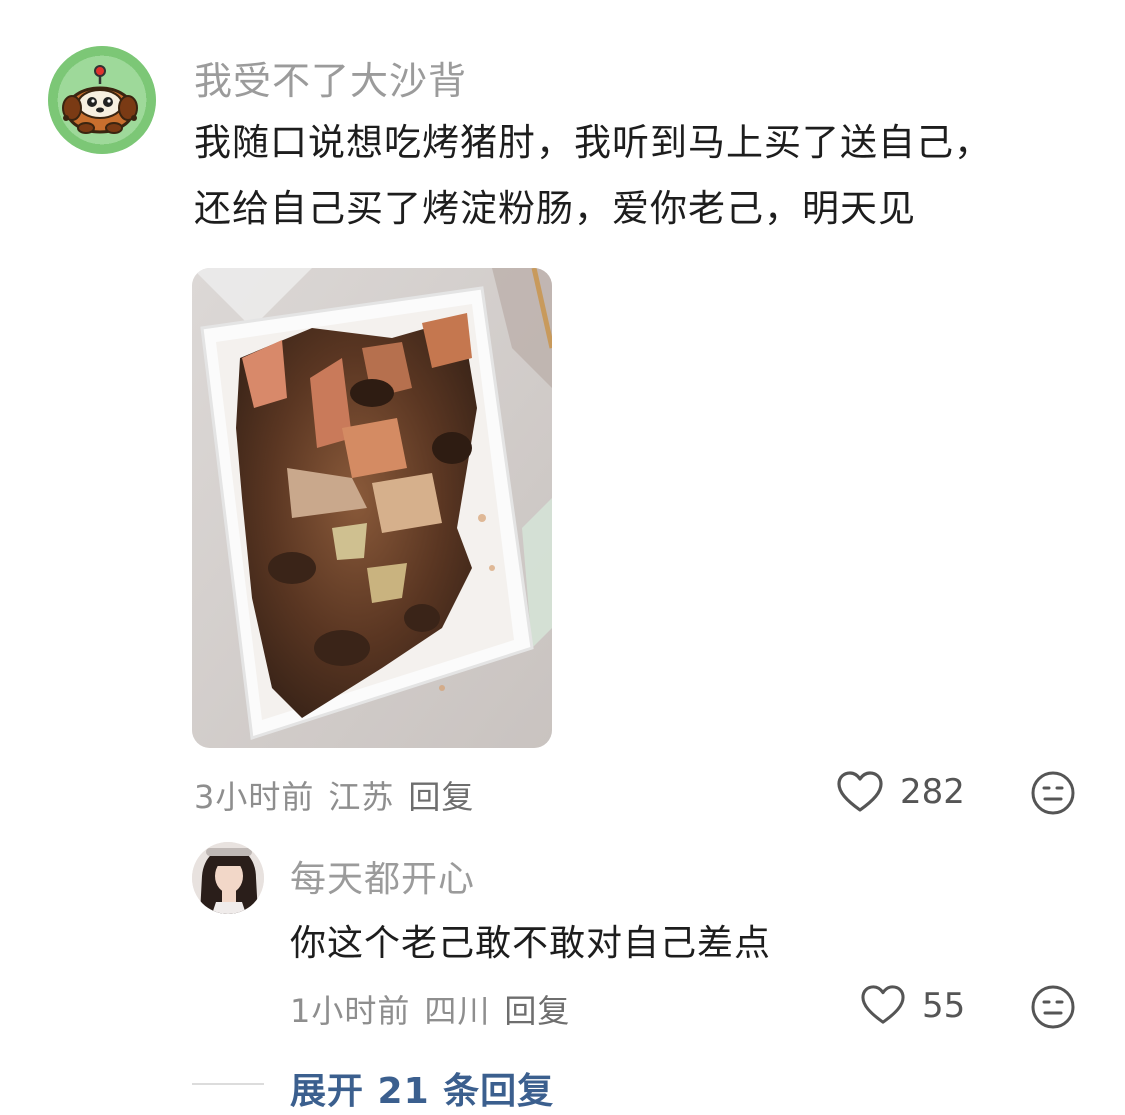  What do you see at coordinates (932, 792) in the screenshot?
I see `like-count: 282` at bounding box center [932, 792].